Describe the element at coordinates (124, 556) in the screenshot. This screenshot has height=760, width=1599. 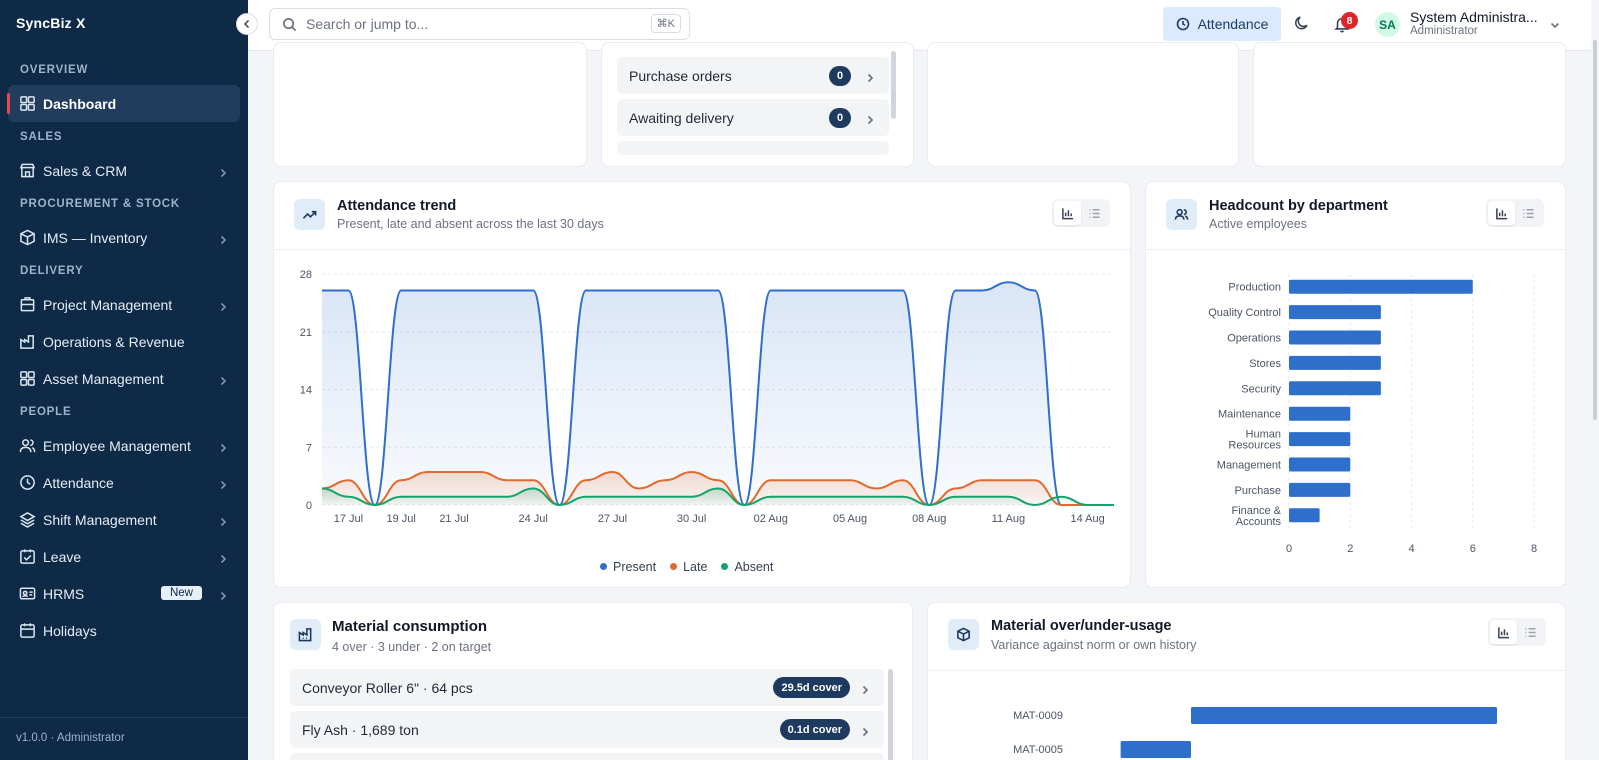
I see `sidebar-item-leave: Leave` at that location.